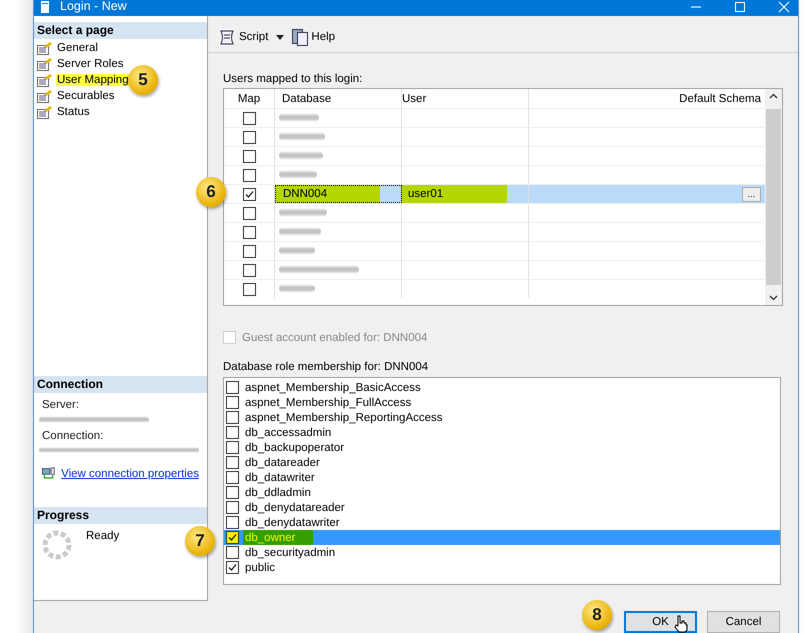 The width and height of the screenshot is (809, 633). I want to click on dropdown-caret-icon, so click(280, 37).